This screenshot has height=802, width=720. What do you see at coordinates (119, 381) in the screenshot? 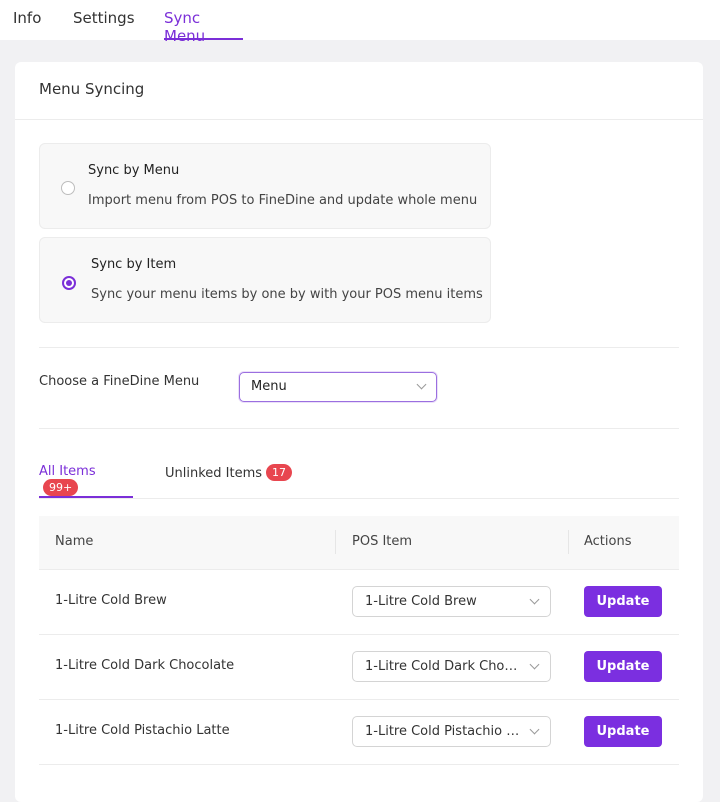
I see `choose-menu-label: Choose a FineDine Menu` at bounding box center [119, 381].